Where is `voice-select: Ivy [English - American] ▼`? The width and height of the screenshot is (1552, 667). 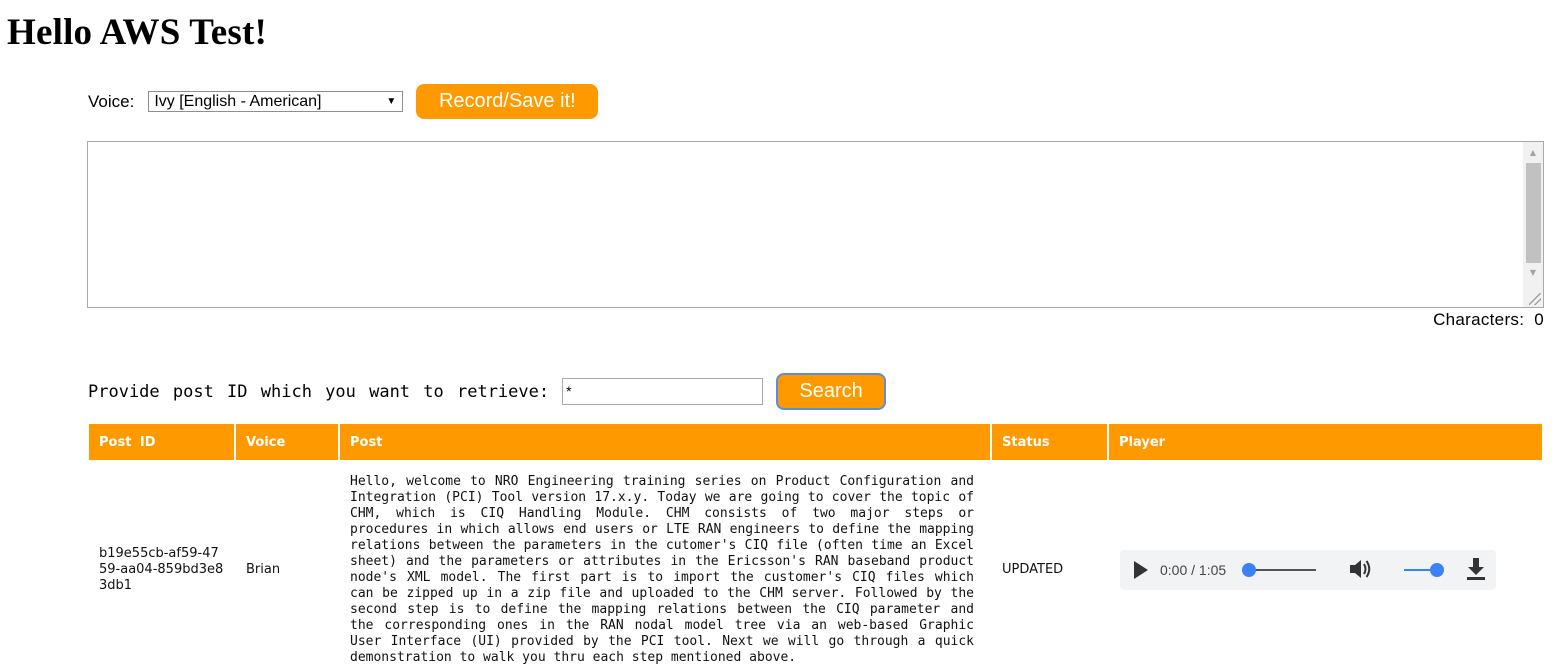 voice-select: Ivy [English - American] ▼ is located at coordinates (276, 101).